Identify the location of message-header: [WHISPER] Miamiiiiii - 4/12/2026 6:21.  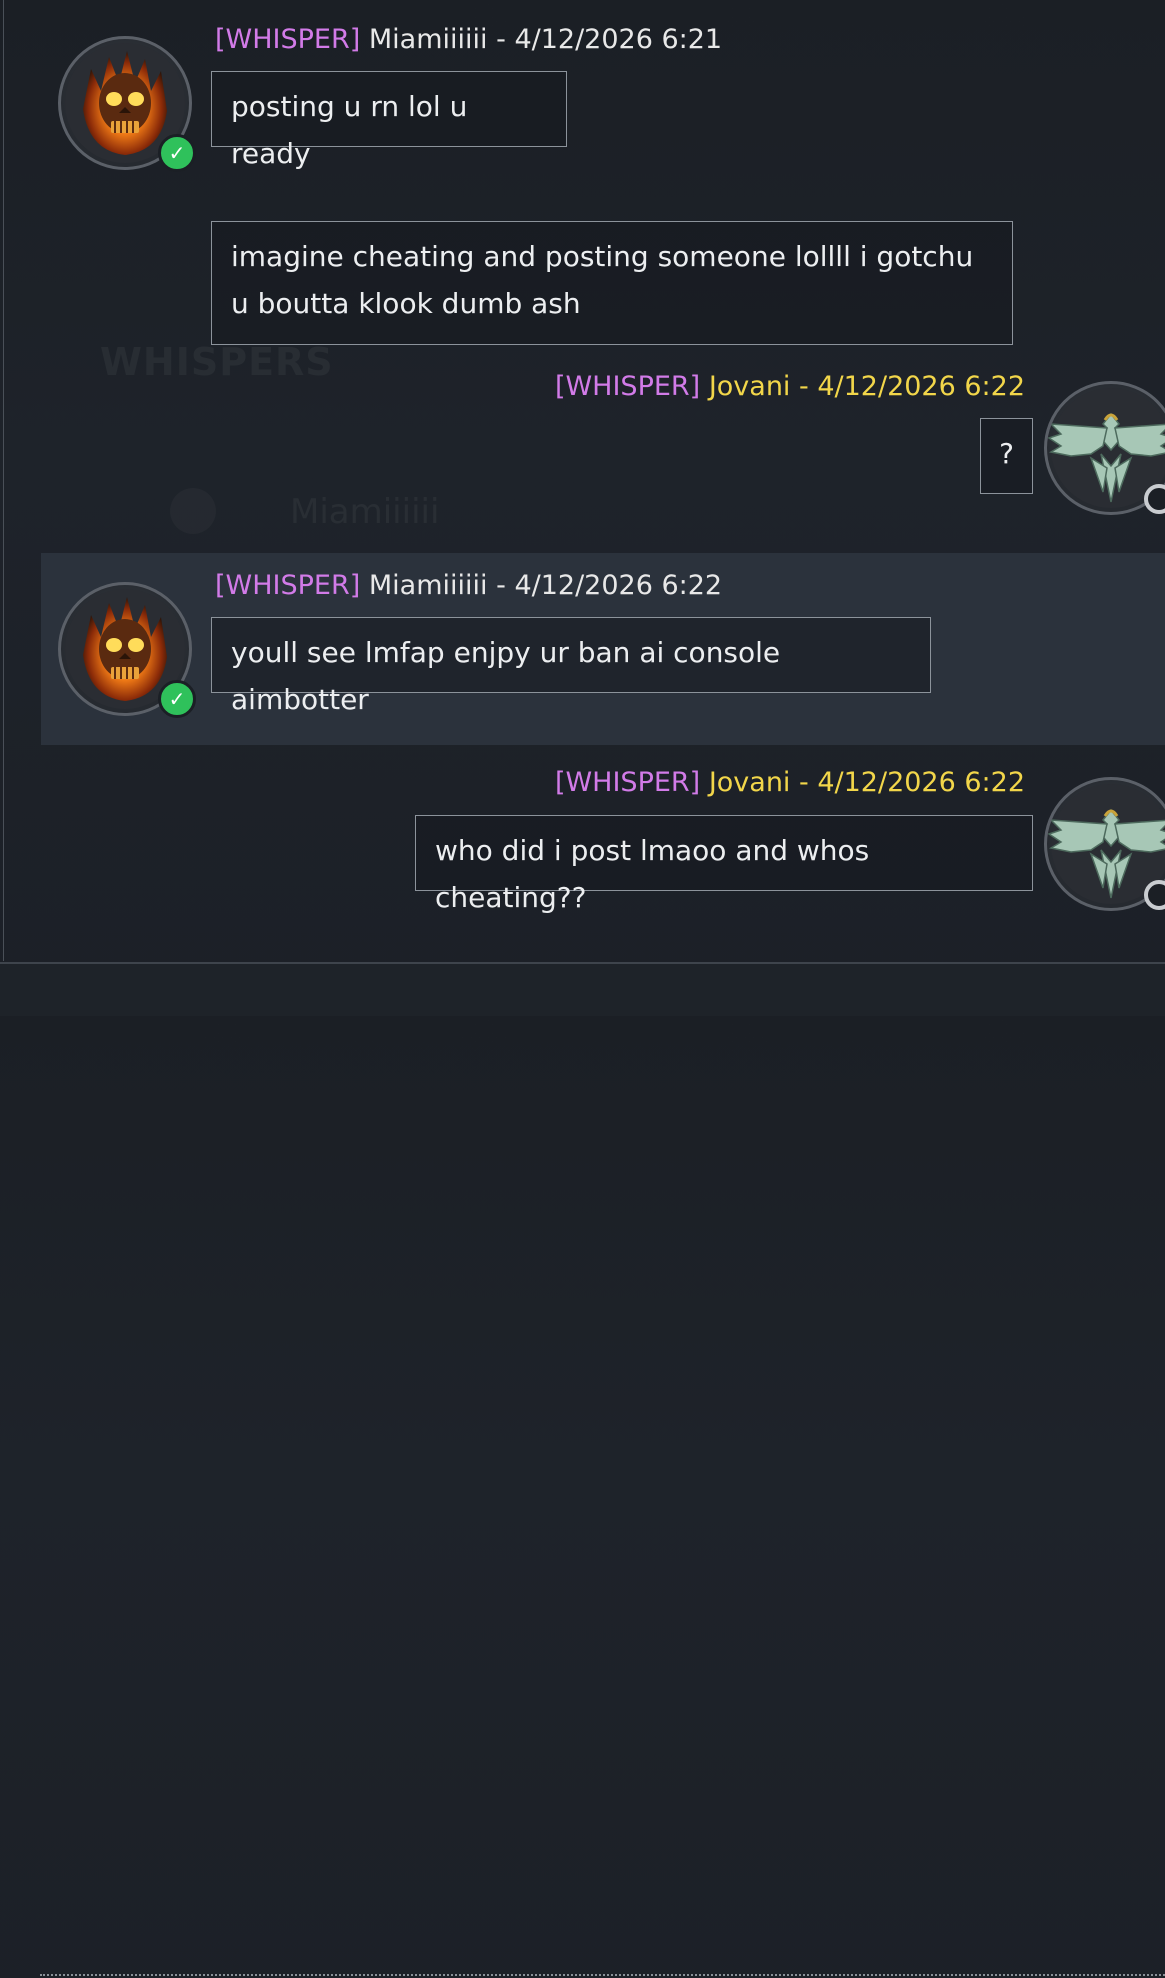
(468, 39).